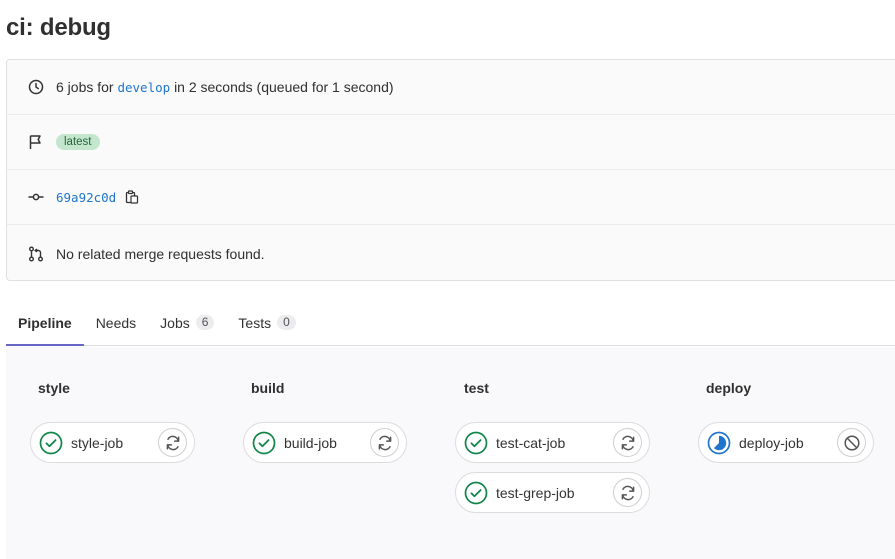 This screenshot has width=895, height=559. What do you see at coordinates (268, 388) in the screenshot?
I see `stage-title-build: build` at bounding box center [268, 388].